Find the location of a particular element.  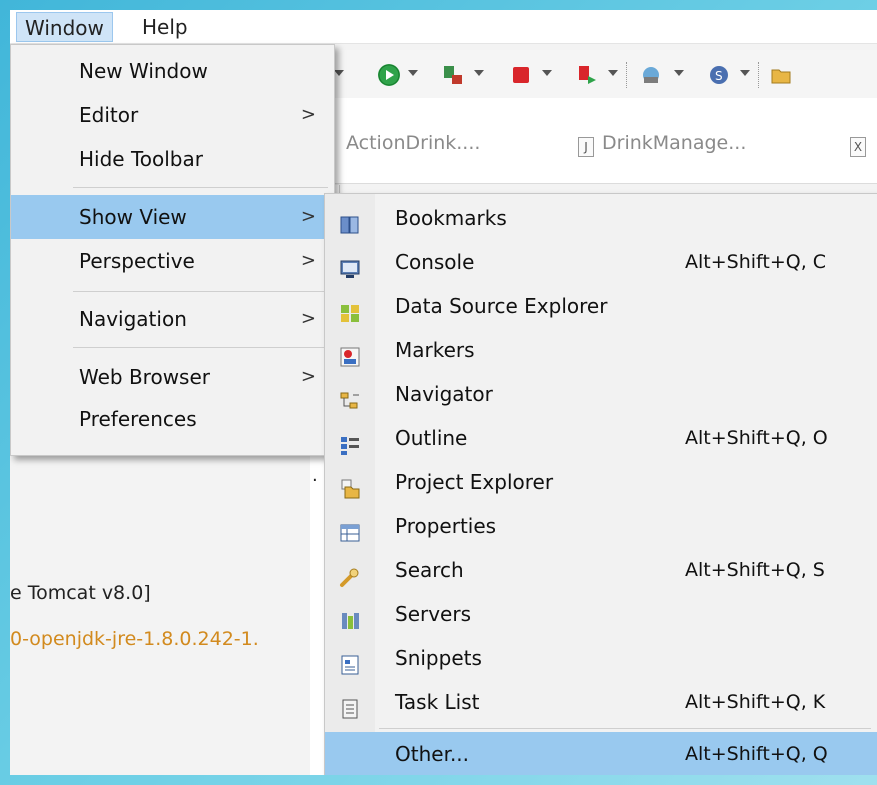

view-item-shortcut: Alt+Shift+Q, K is located at coordinates (755, 702).